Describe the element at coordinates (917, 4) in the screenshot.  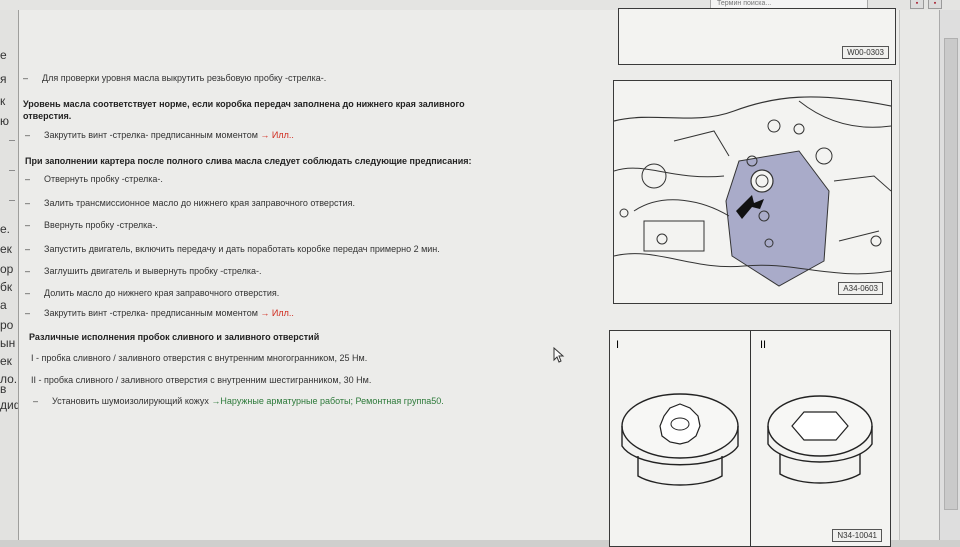
I see `toolbar-button-1: ▪` at that location.